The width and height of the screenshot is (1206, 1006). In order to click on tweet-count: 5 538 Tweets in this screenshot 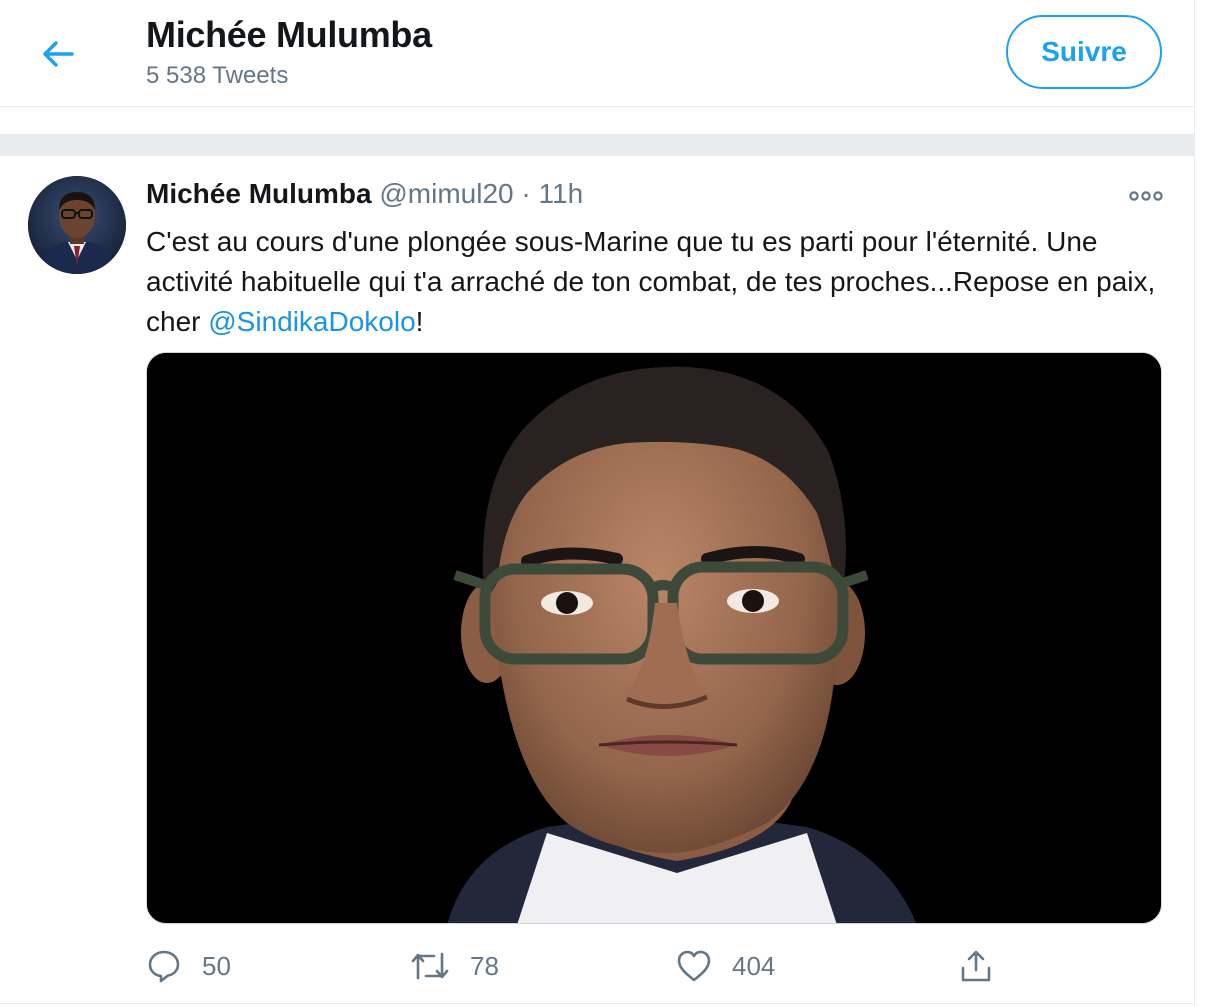, I will do `click(217, 75)`.